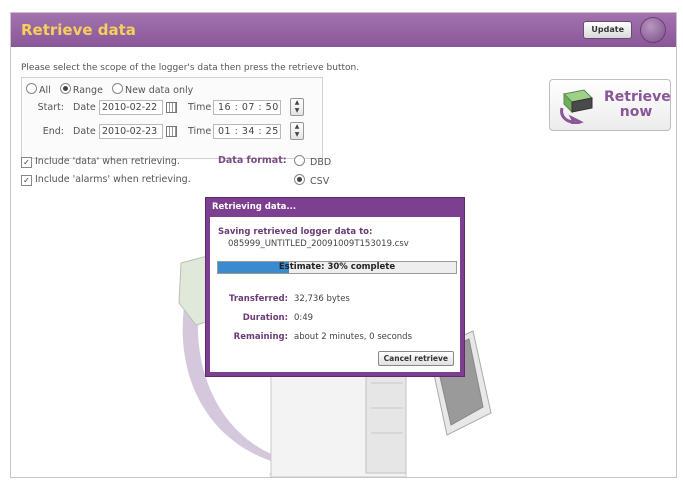  What do you see at coordinates (252, 160) in the screenshot?
I see `data-format-label: Data format:` at bounding box center [252, 160].